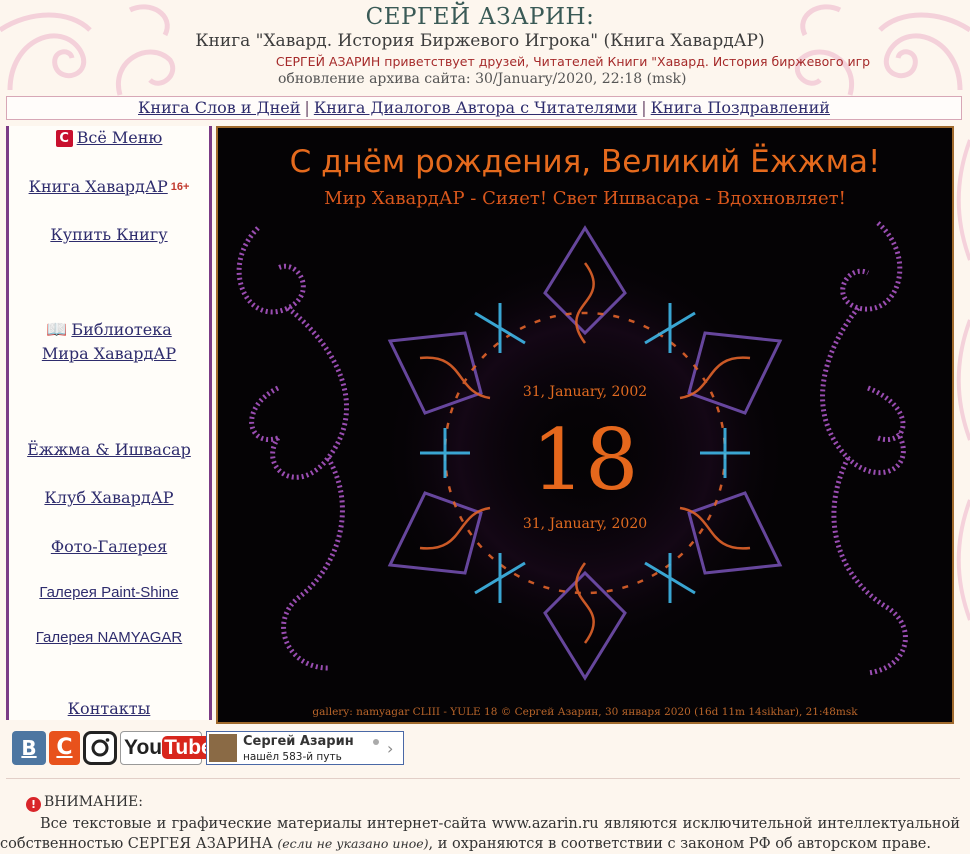  What do you see at coordinates (292, 757) in the screenshot?
I see `profile-status: нашёл 583-й путь` at bounding box center [292, 757].